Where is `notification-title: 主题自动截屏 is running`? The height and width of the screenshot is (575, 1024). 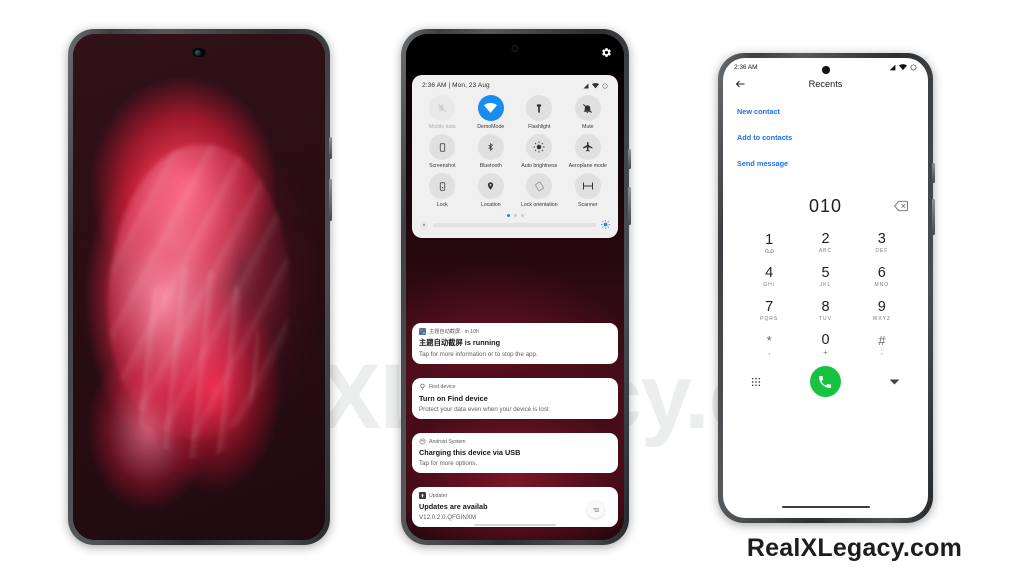 notification-title: 主题自动截屏 is running is located at coordinates (460, 342).